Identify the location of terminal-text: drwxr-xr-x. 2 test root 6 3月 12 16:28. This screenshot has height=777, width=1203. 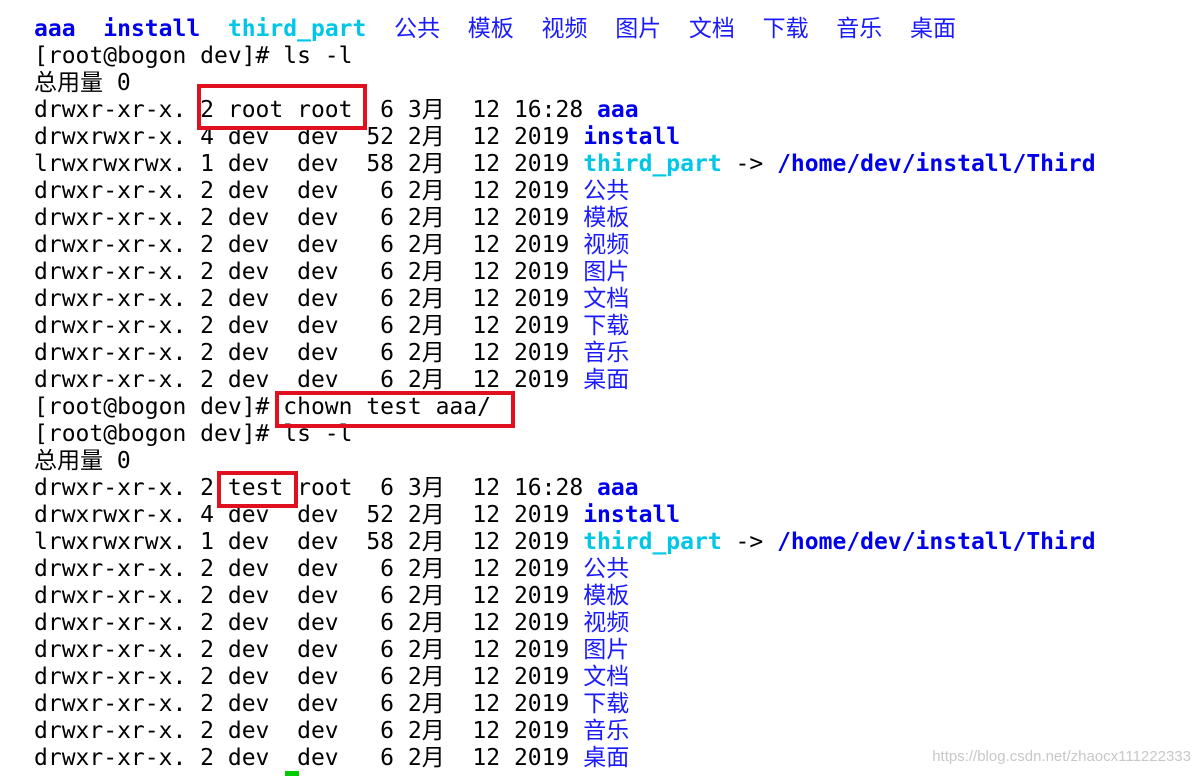
(316, 488).